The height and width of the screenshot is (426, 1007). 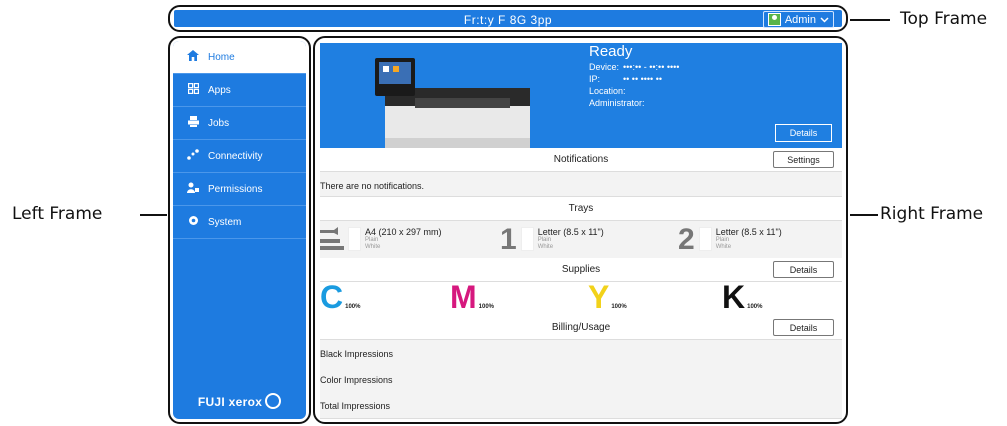 I want to click on sidebar-item-label: Jobs, so click(x=219, y=123).